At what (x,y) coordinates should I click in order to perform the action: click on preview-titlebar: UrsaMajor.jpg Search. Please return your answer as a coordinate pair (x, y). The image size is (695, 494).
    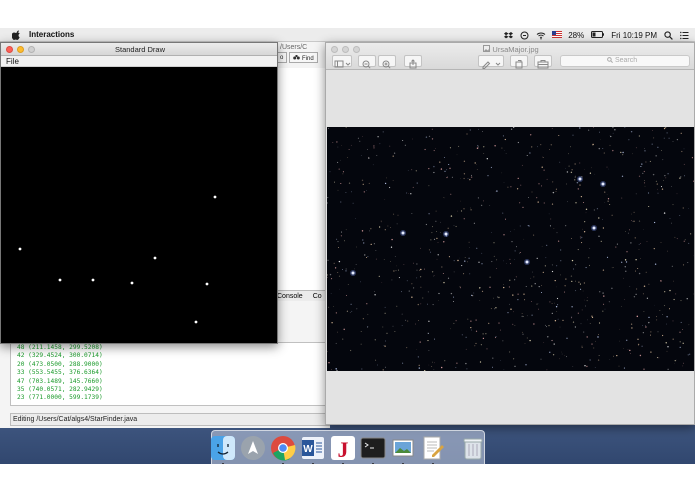
    Looking at the image, I should click on (510, 56).